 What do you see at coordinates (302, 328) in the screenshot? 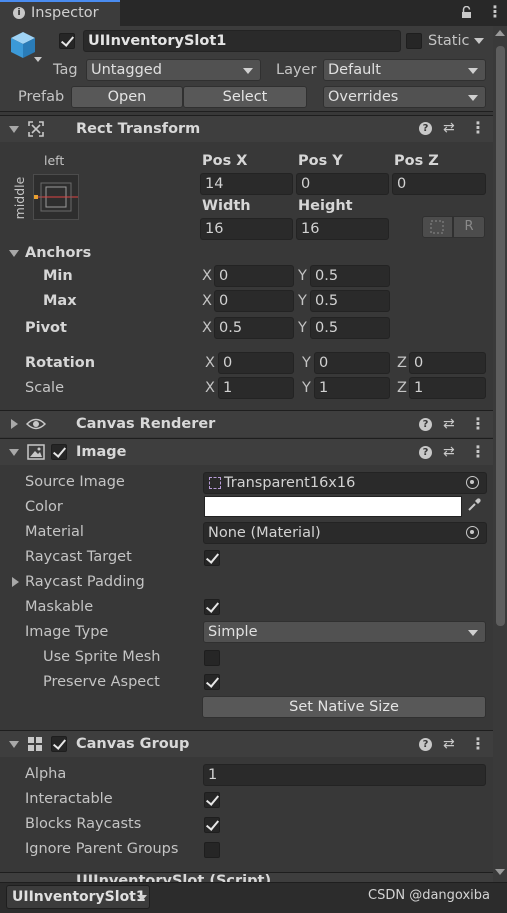
I see `pivot-y-axis-label: Y` at bounding box center [302, 328].